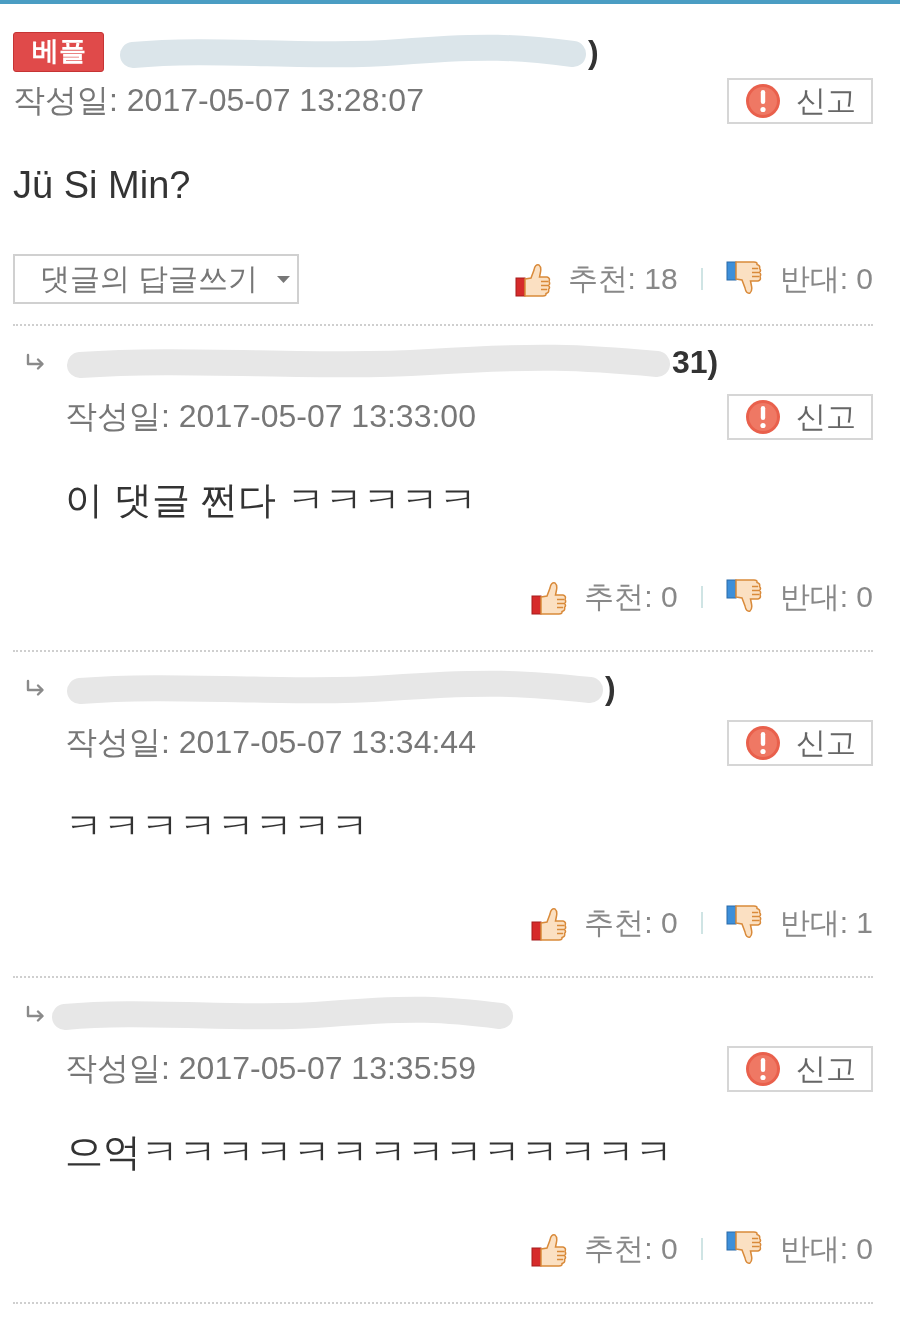 Image resolution: width=900 pixels, height=1321 pixels. Describe the element at coordinates (622, 279) in the screenshot. I see `upvote-count: 추천: 18` at that location.